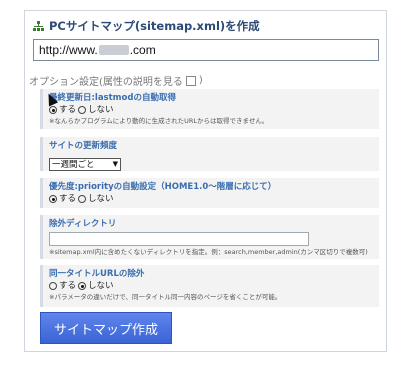 The height and width of the screenshot is (365, 400). What do you see at coordinates (179, 239) in the screenshot?
I see `exclude-dir-input` at bounding box center [179, 239].